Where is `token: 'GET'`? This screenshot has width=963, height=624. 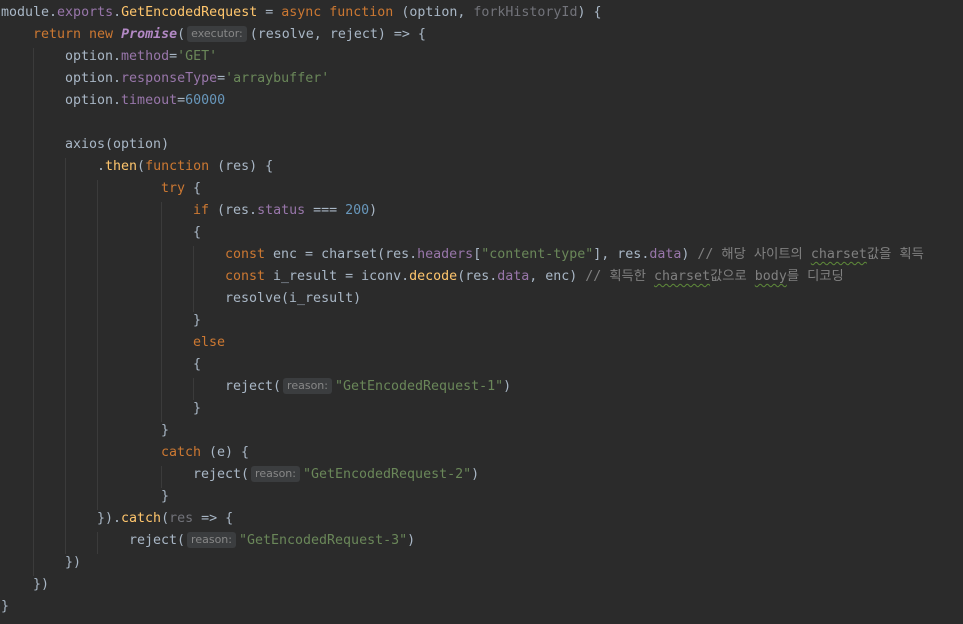 token: 'GET' is located at coordinates (197, 56).